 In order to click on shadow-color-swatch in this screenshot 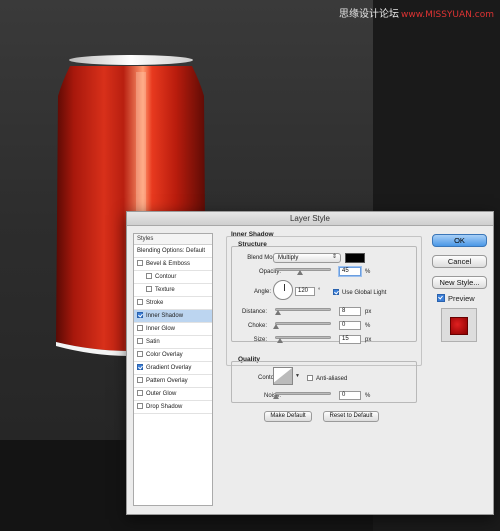, I will do `click(355, 258)`.